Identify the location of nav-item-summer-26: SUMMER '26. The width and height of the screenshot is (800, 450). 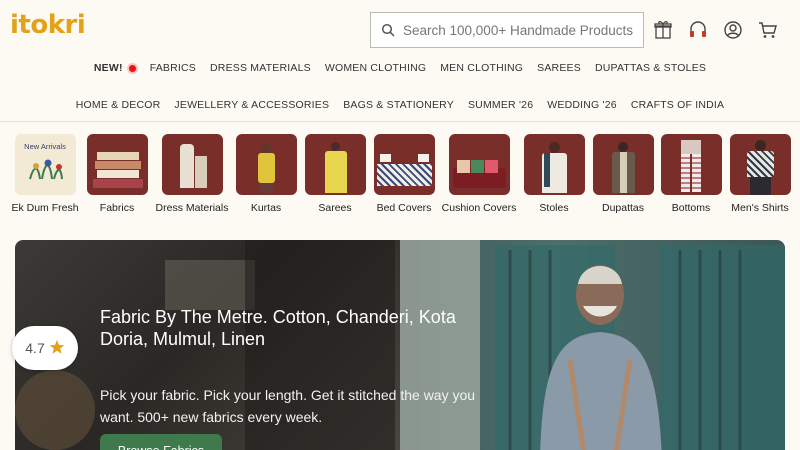
(500, 105).